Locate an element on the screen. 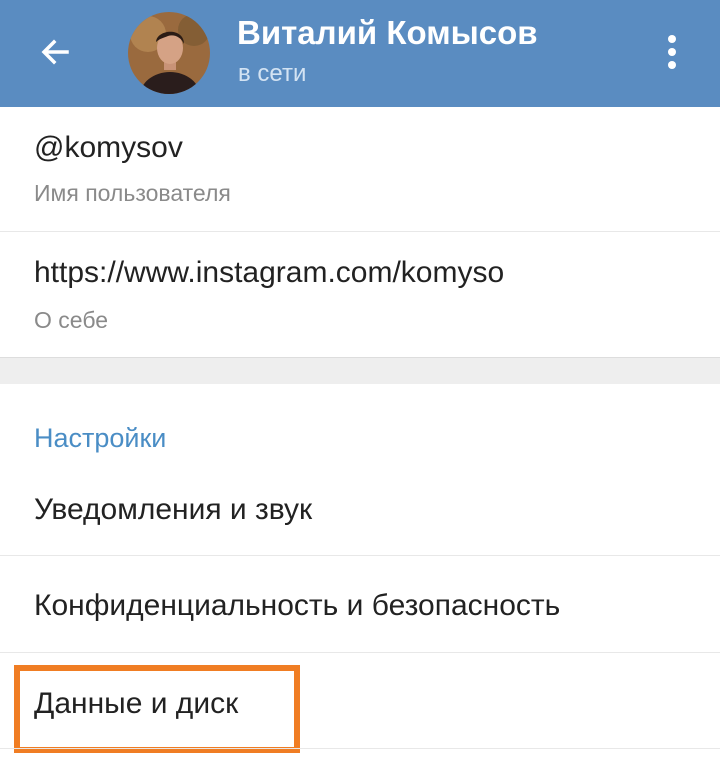 The height and width of the screenshot is (782, 720). username-value: @komysov is located at coordinates (108, 147).